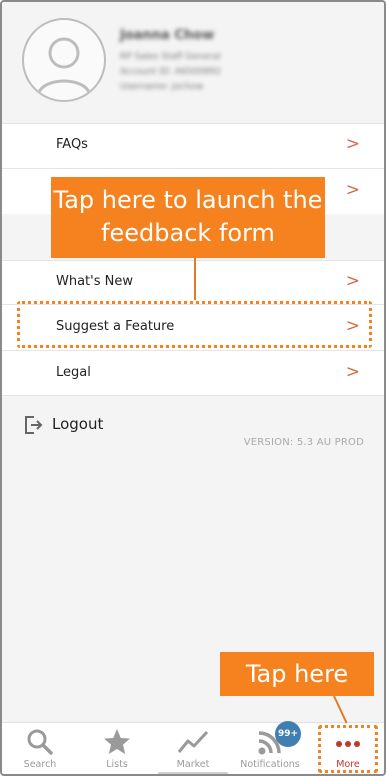 The width and height of the screenshot is (386, 776). I want to click on profile-role: RP Sales Staff General, so click(170, 57).